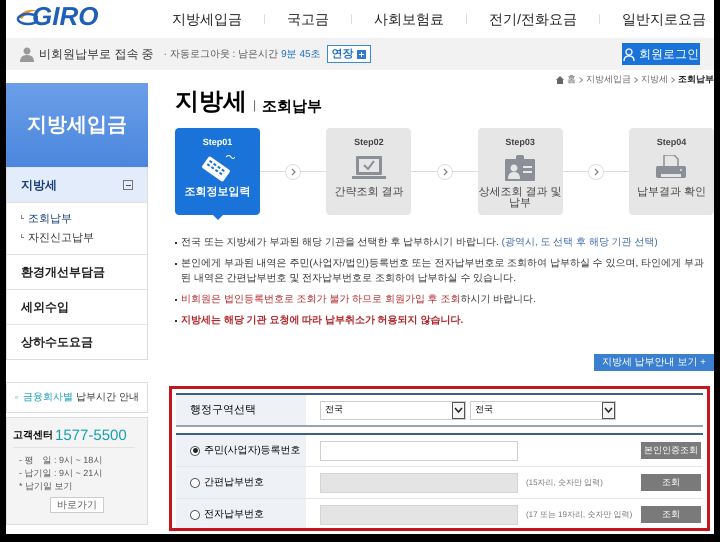 This screenshot has height=542, width=720. What do you see at coordinates (308, 19) in the screenshot?
I see `nav-link: 국고금` at bounding box center [308, 19].